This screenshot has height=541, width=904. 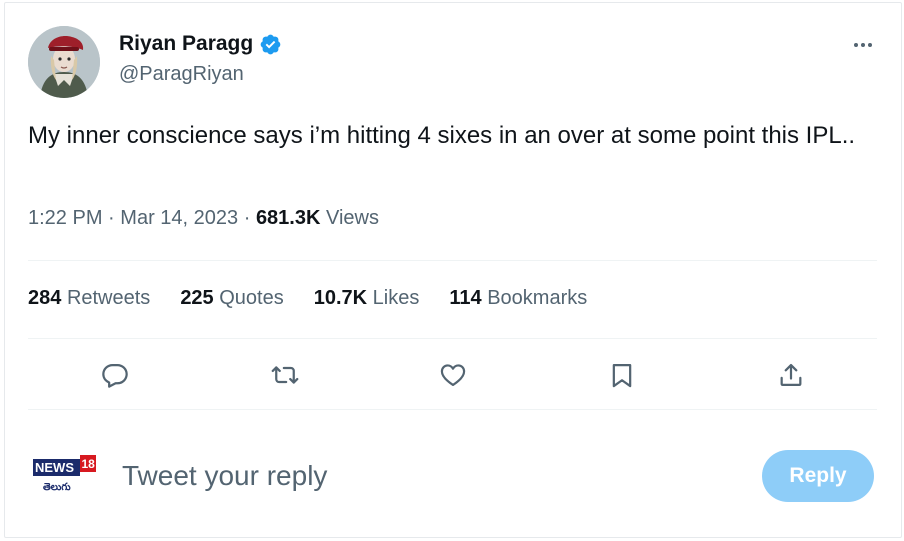 I want to click on bookmark-icon, so click(x=622, y=375).